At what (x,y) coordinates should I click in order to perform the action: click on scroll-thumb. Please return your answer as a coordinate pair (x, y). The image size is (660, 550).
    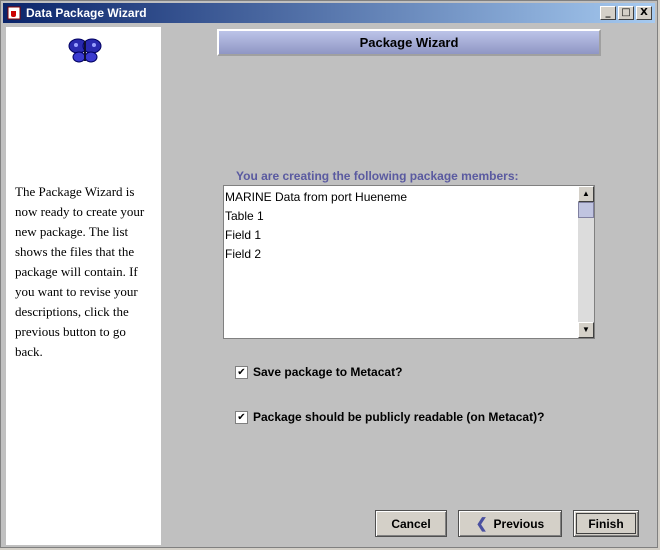
    Looking at the image, I should click on (586, 210).